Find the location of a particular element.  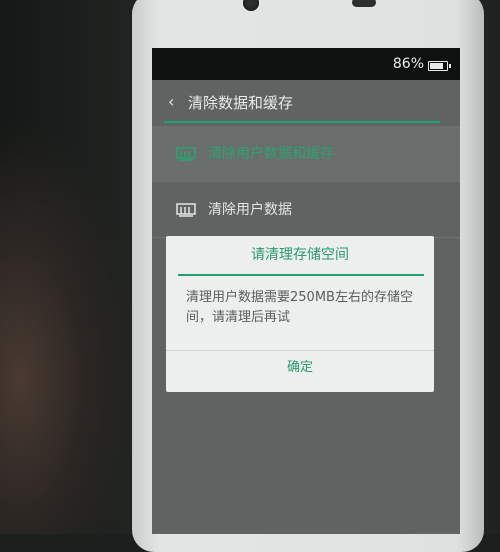

earpiece-speaker is located at coordinates (364, 3).